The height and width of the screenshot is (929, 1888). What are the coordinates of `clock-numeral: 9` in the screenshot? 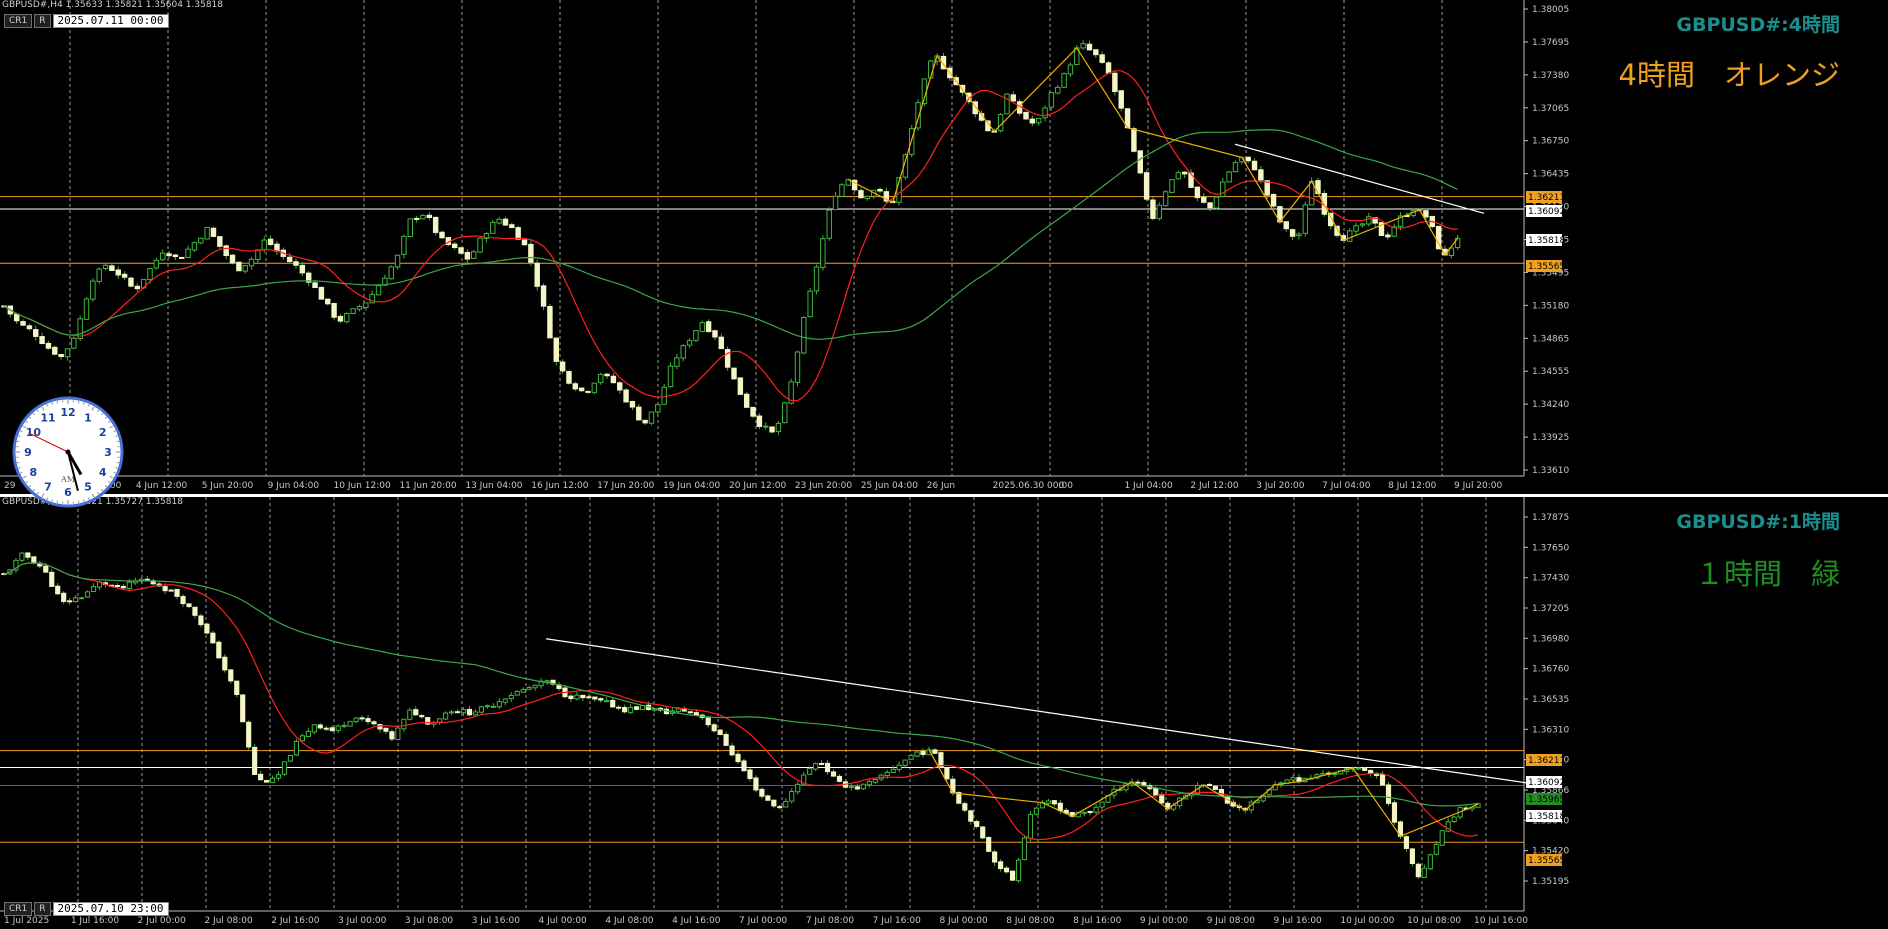 It's located at (28, 452).